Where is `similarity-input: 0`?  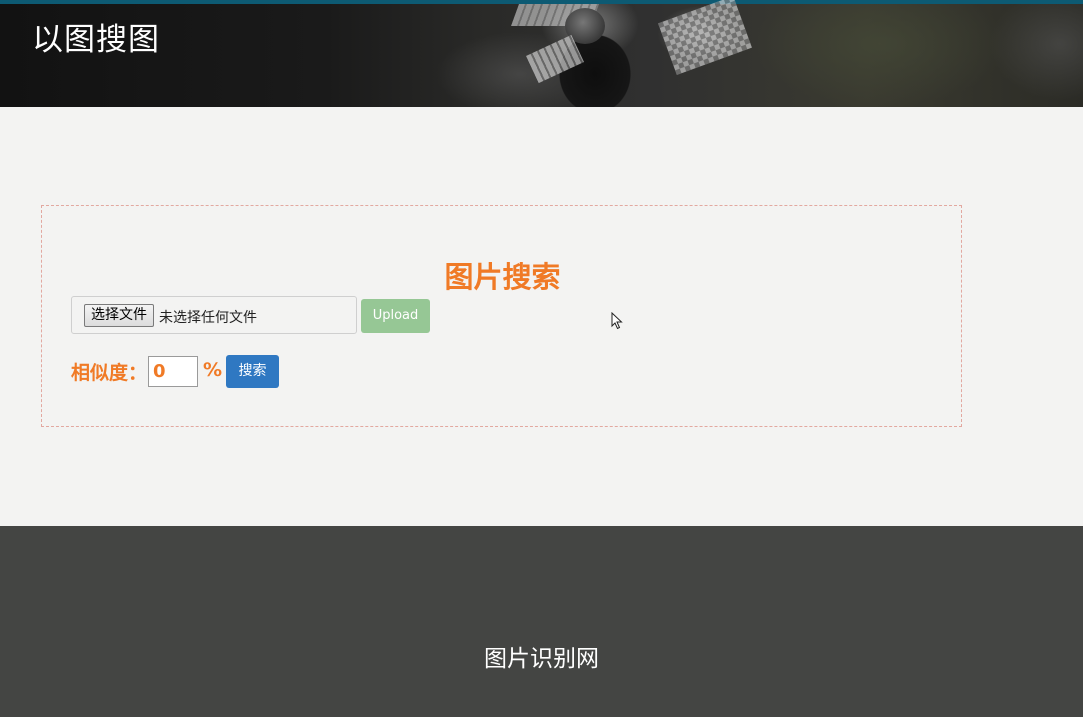
similarity-input: 0 is located at coordinates (173, 371).